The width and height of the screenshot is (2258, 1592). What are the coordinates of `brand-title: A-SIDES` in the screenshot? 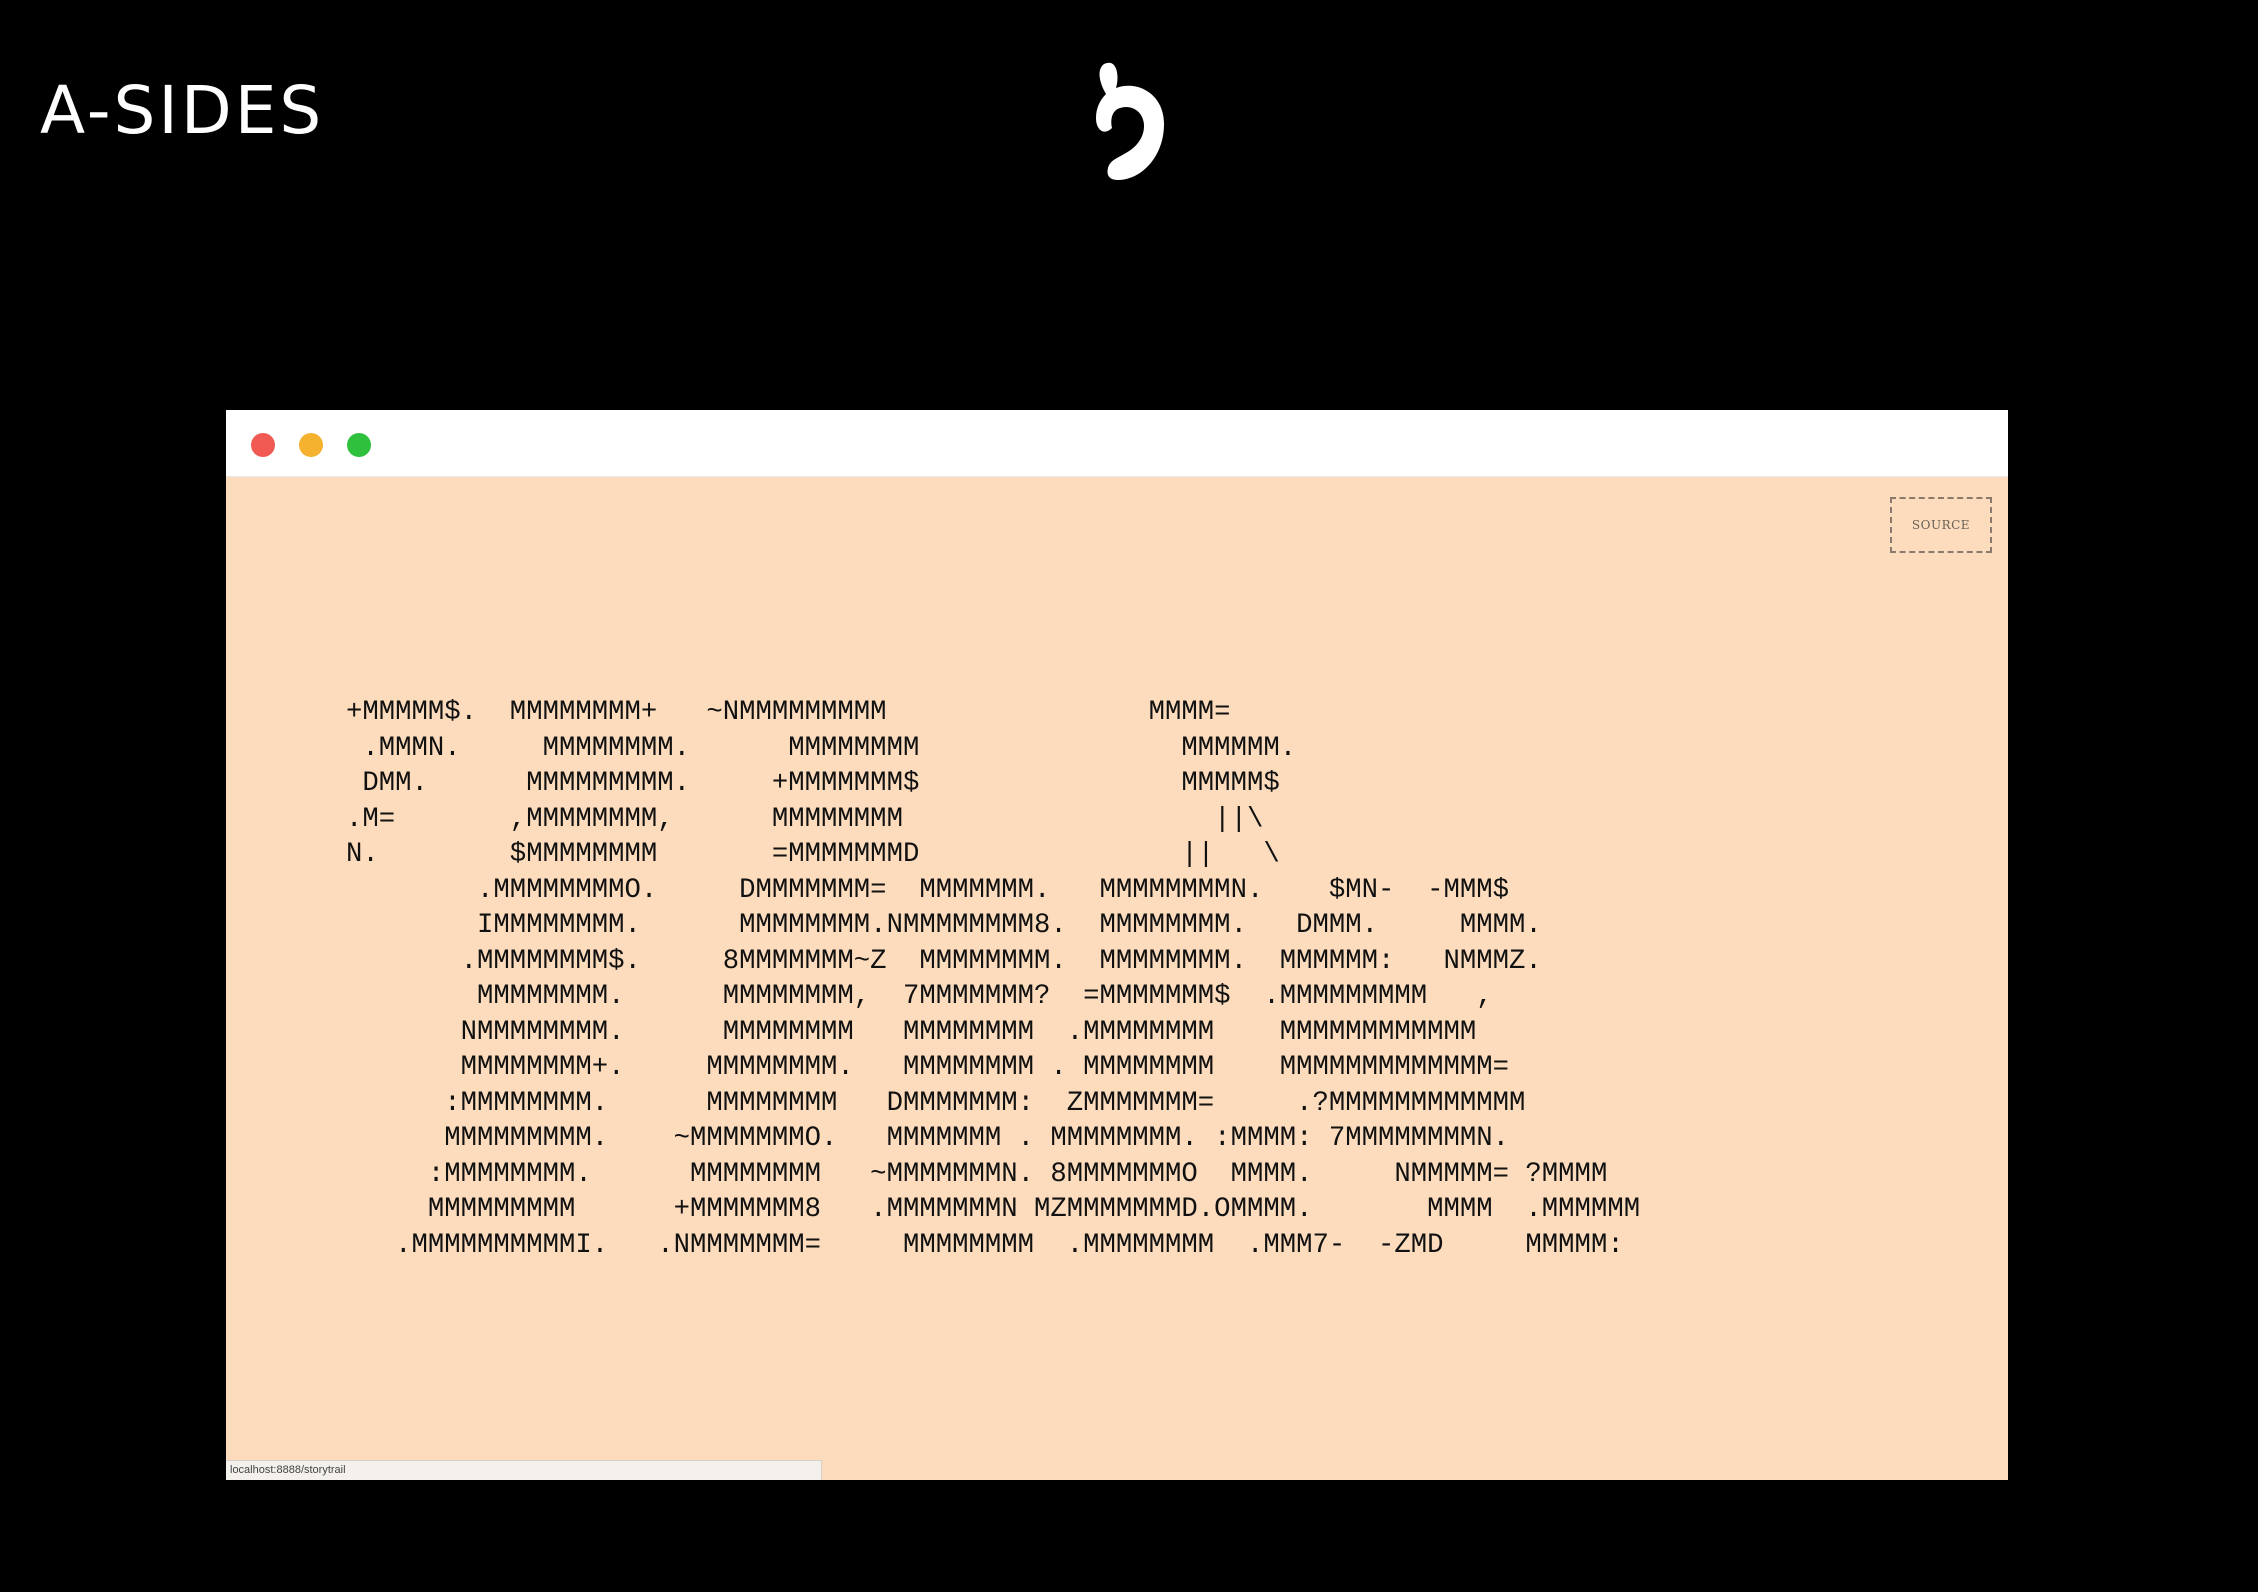 It's located at (182, 110).